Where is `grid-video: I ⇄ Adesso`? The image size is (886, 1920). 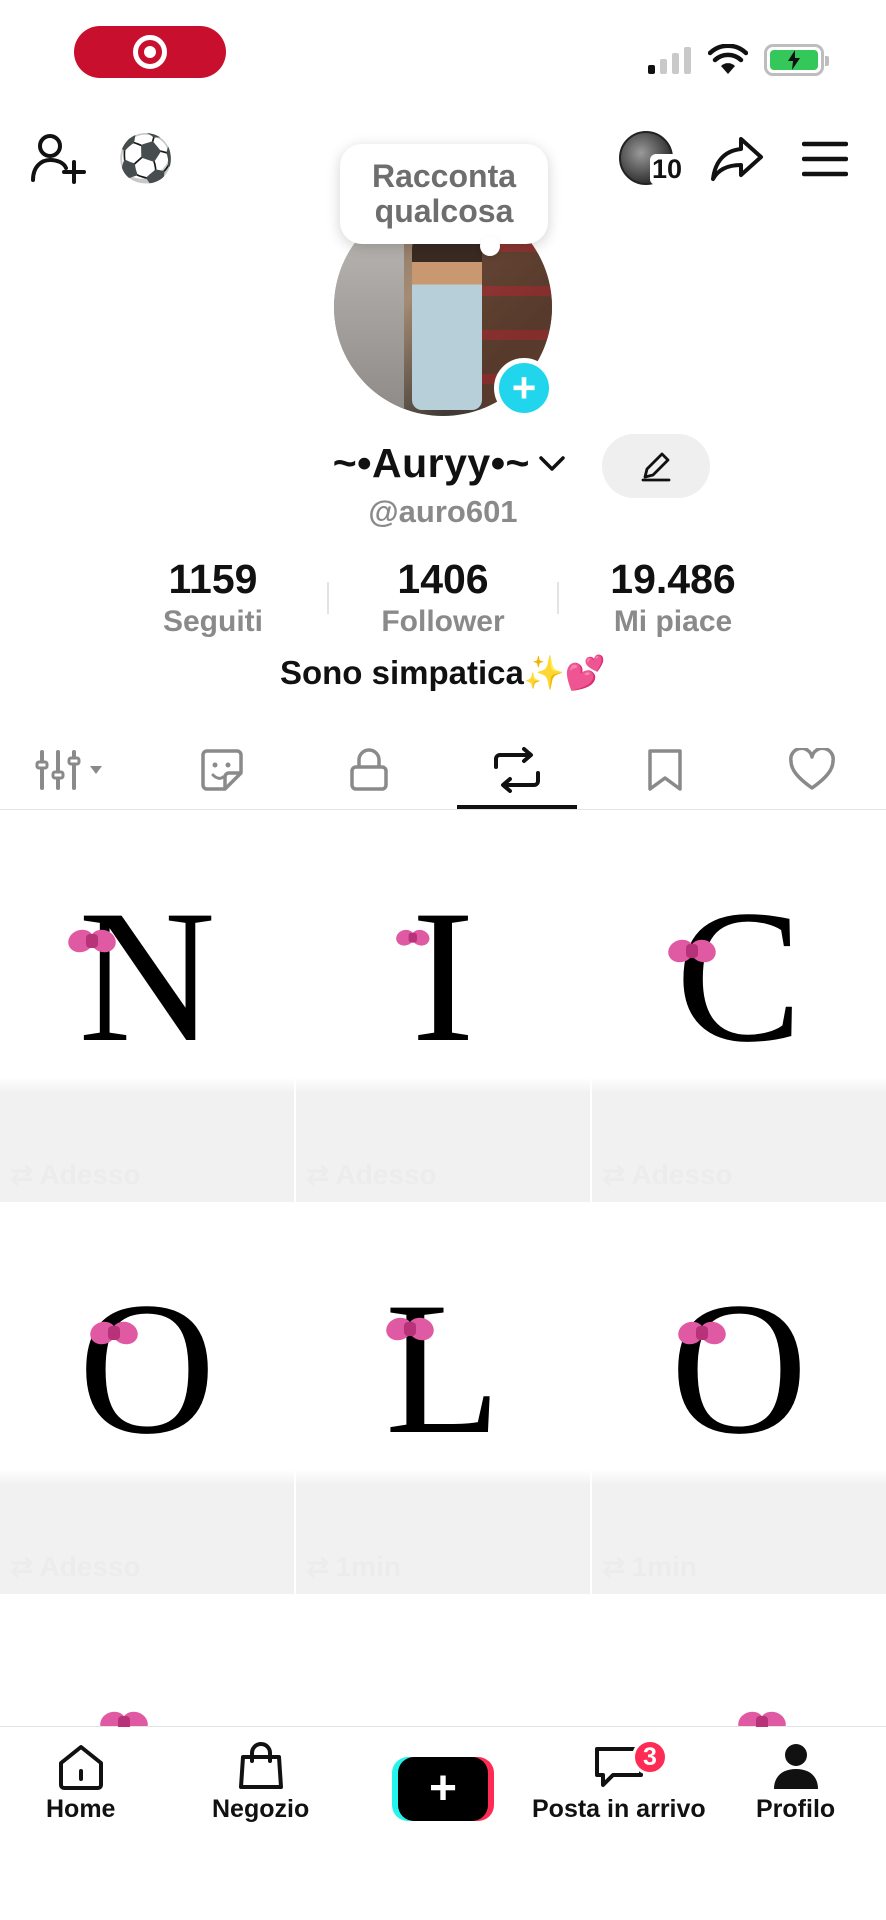 grid-video: I ⇄ Adesso is located at coordinates (443, 1007).